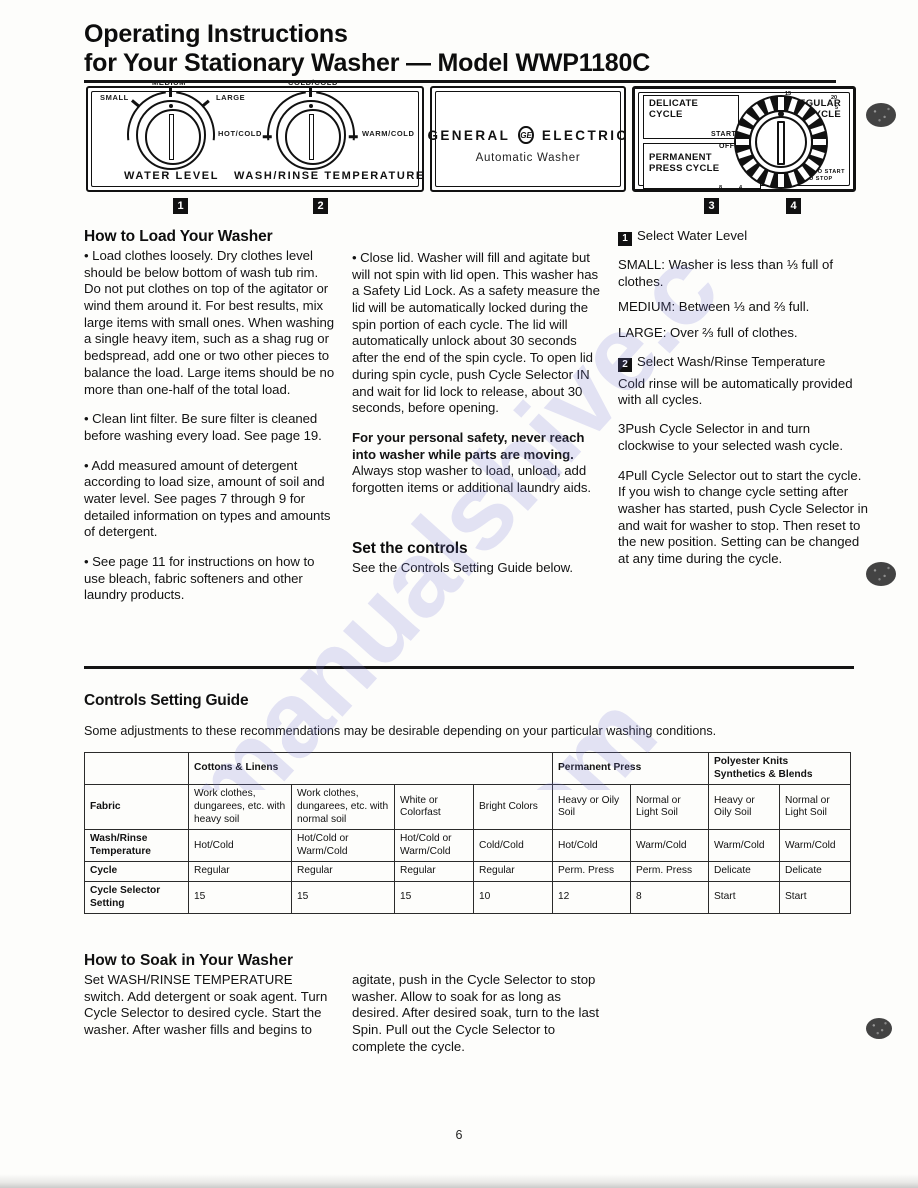 The width and height of the screenshot is (918, 1188). What do you see at coordinates (714, 307) in the screenshot?
I see `step-1-medium: MEDIUM: Between ⅓ and ⅔ full.` at bounding box center [714, 307].